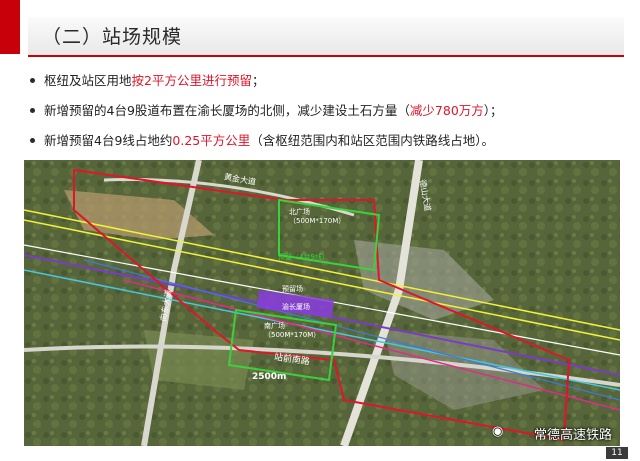 This screenshot has width=640, height=461. Describe the element at coordinates (299, 212) in the screenshot. I see `north-plaza-name: 北广场` at that location.